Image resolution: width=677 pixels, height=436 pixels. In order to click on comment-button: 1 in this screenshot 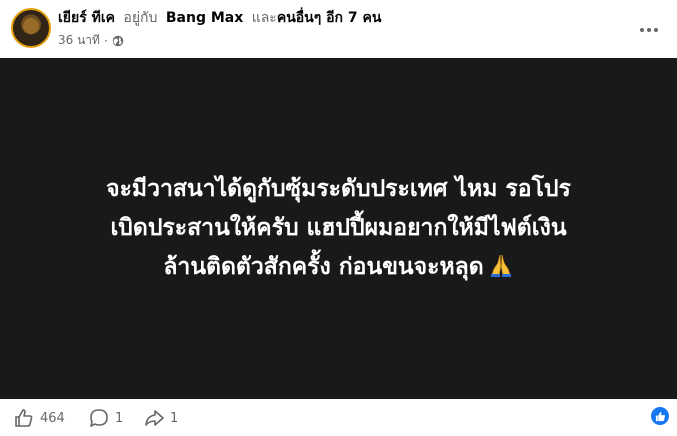, I will do `click(106, 418)`.